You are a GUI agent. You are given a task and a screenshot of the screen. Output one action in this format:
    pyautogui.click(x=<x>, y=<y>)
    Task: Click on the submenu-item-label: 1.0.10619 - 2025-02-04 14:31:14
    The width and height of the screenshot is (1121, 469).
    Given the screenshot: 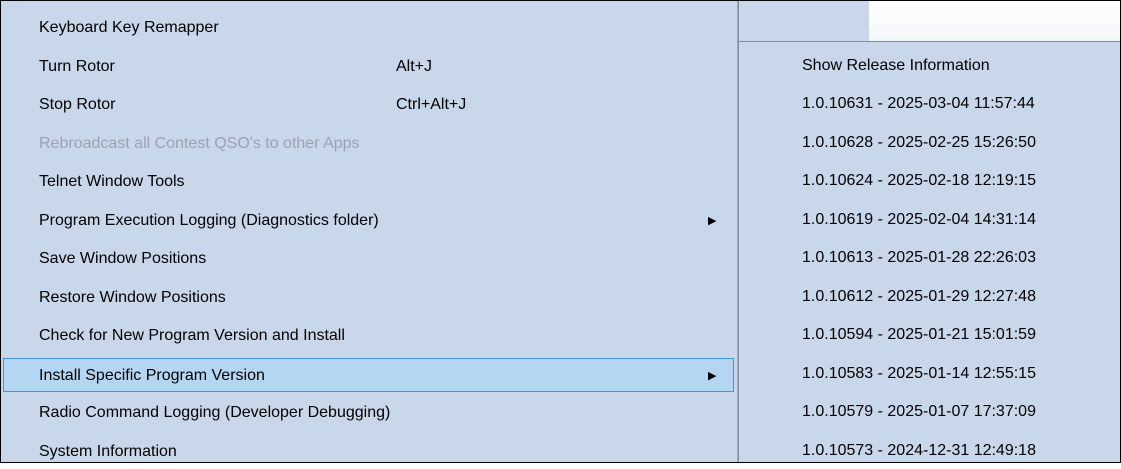 What is the action you would take?
    pyautogui.click(x=919, y=219)
    